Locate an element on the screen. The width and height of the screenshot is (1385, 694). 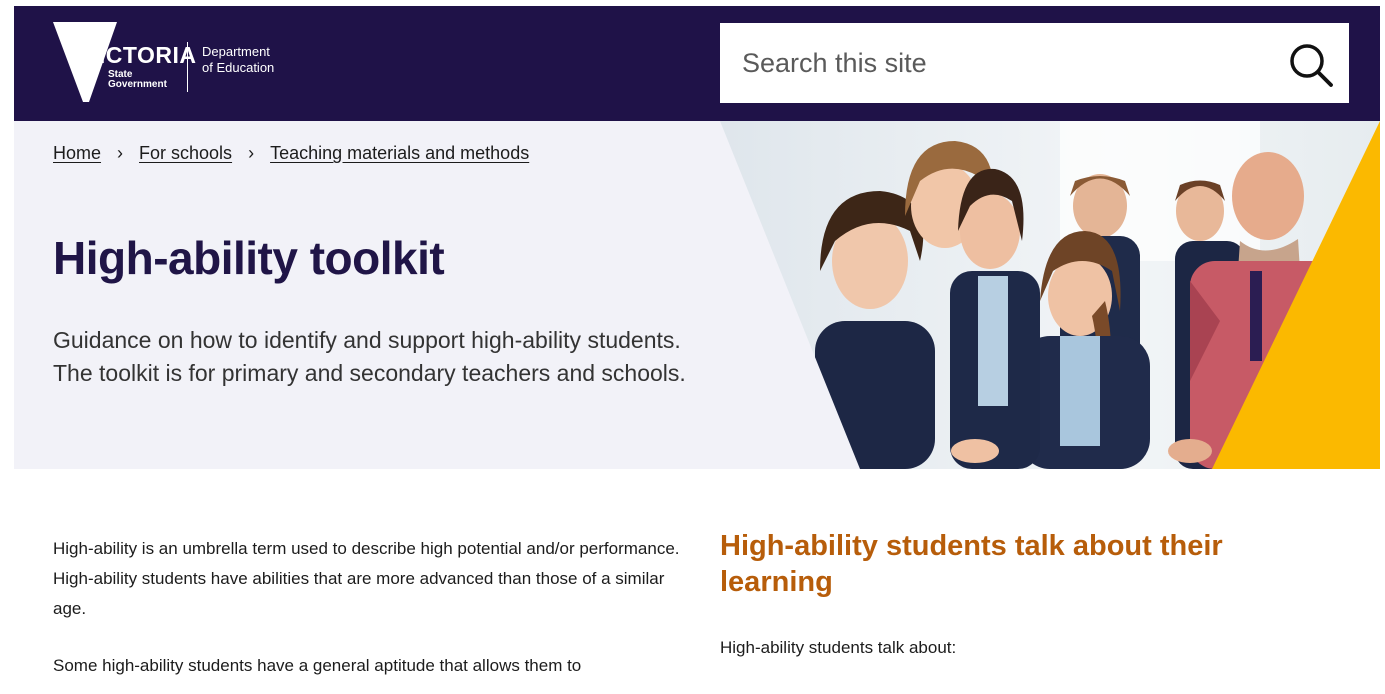
page-title: High-ability toolkit is located at coordinates (249, 258).